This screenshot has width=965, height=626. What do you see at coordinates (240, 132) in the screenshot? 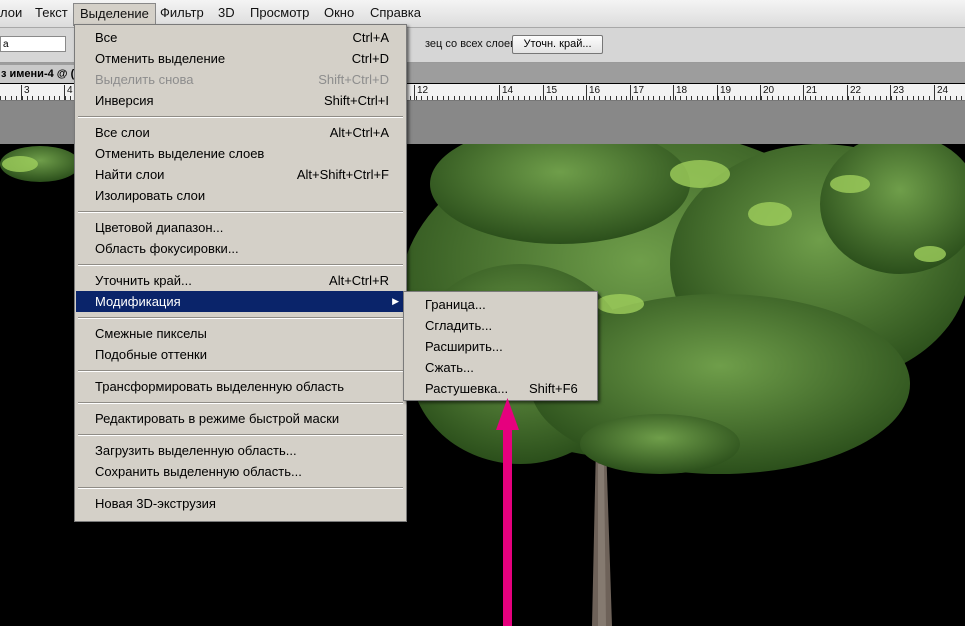
I see `menu-item: Все слои Alt+Ctrl+A` at bounding box center [240, 132].